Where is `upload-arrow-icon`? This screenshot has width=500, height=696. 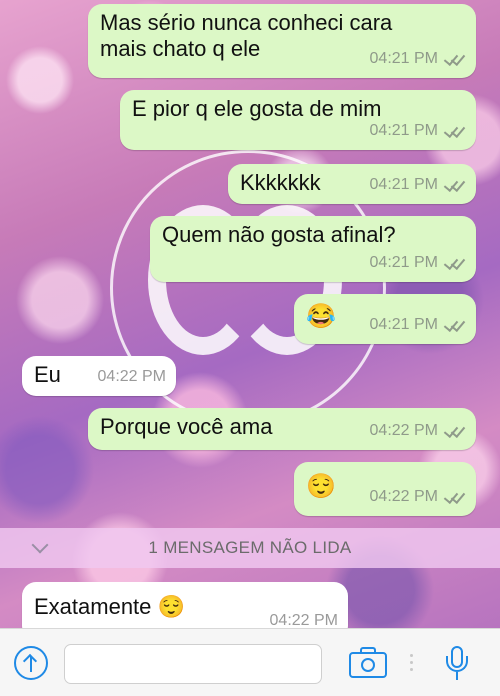 upload-arrow-icon is located at coordinates (31, 663).